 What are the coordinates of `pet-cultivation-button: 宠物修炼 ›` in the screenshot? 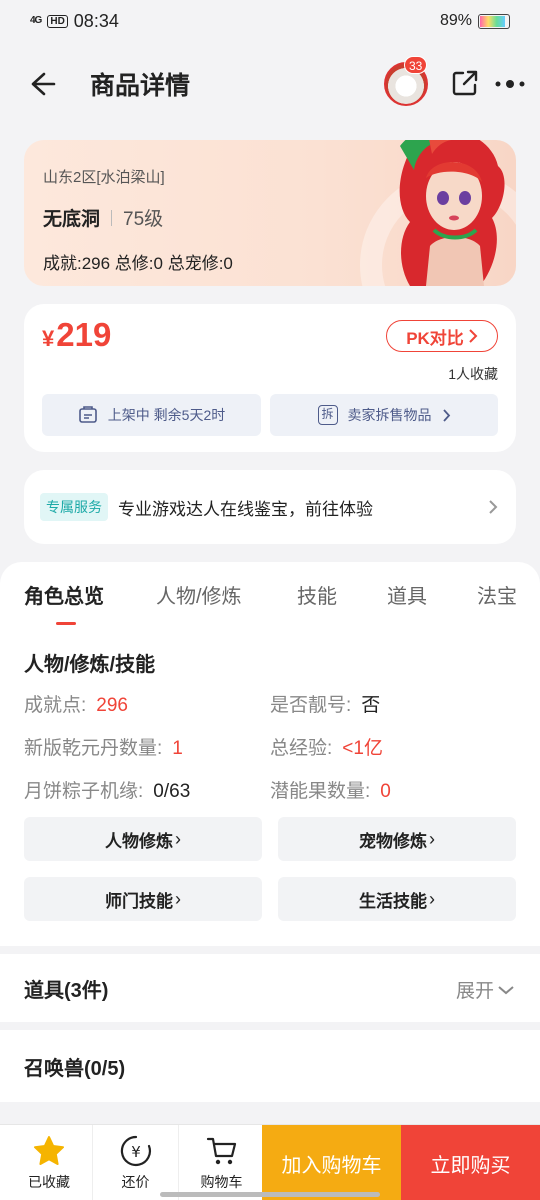 It's located at (397, 839).